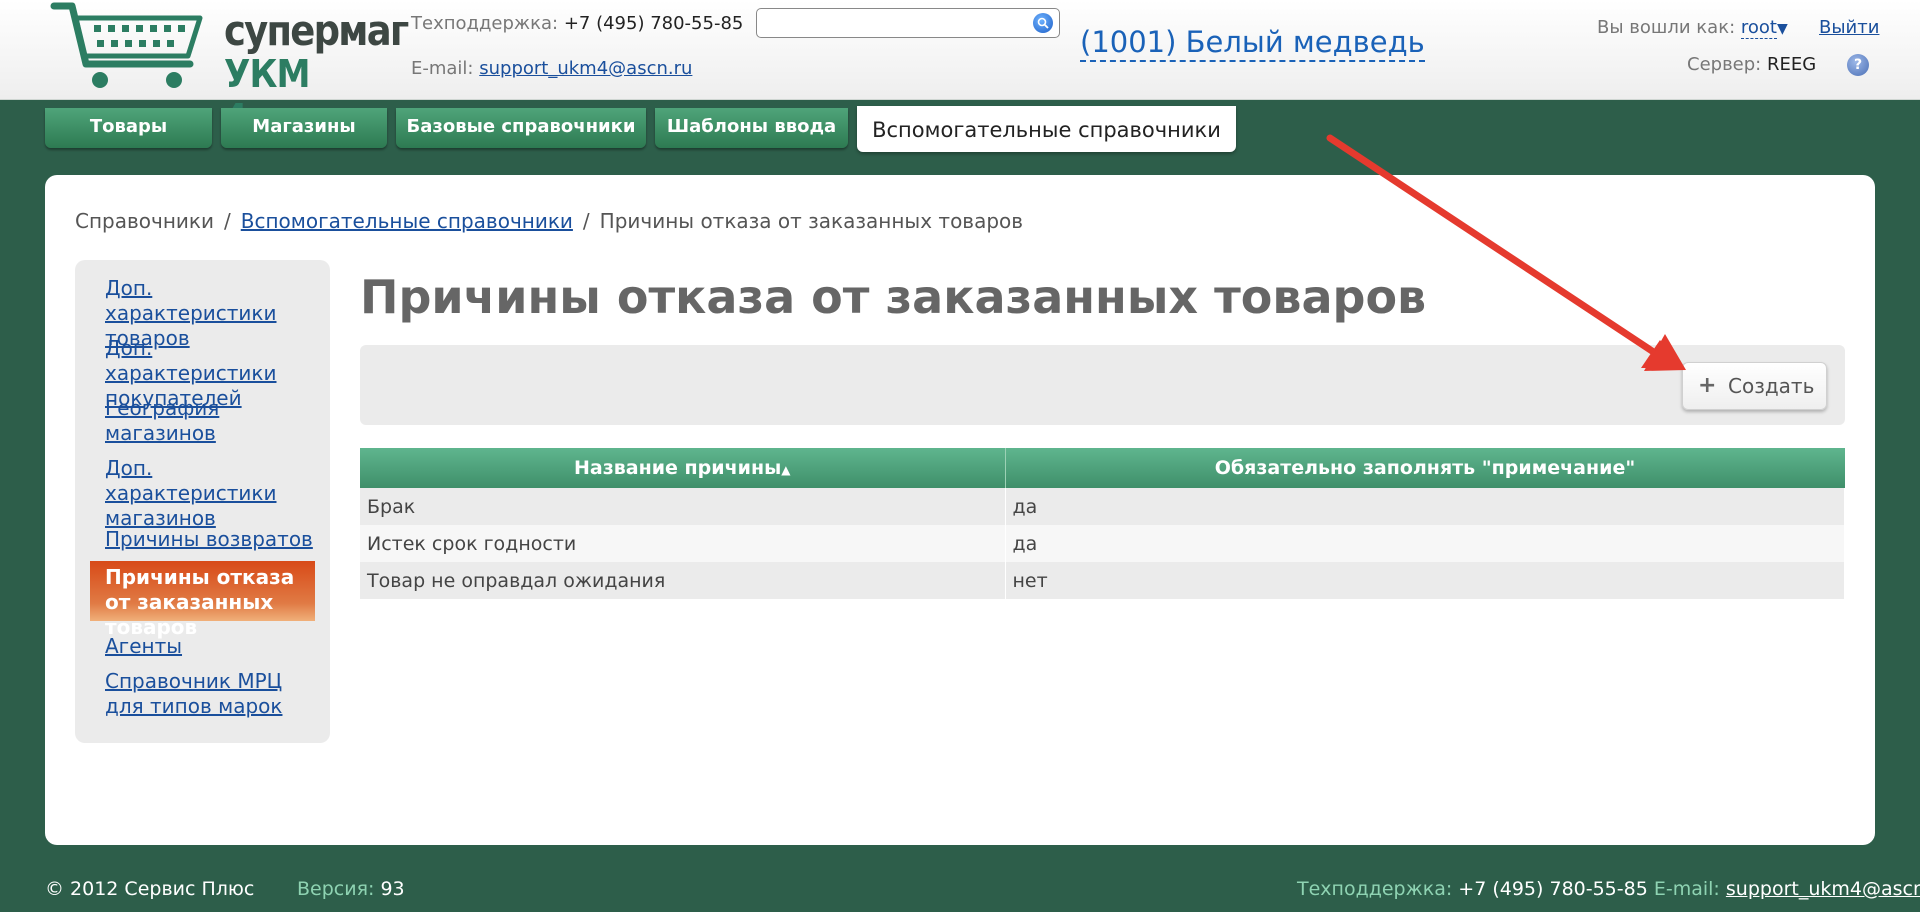 This screenshot has width=1920, height=912. What do you see at coordinates (683, 543) in the screenshot?
I see `cell-name: Истек срок годности` at bounding box center [683, 543].